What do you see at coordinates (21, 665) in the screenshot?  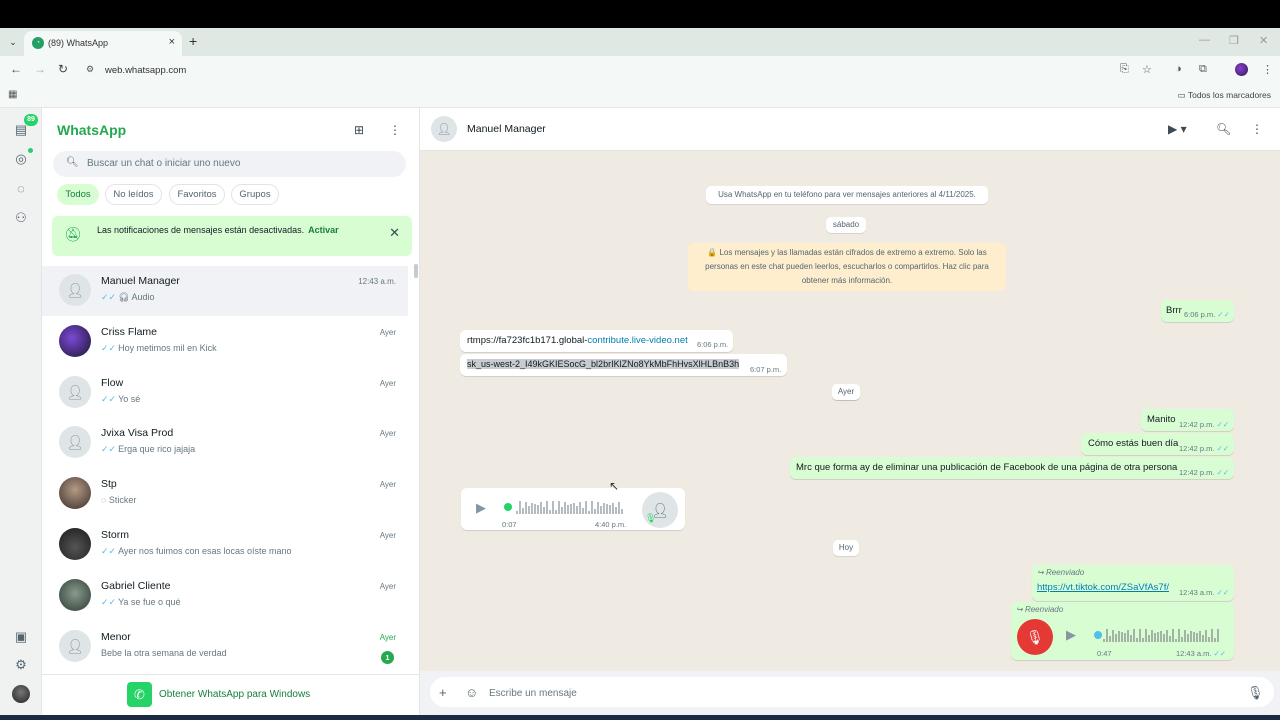 I see `settings-icon: ⚙` at bounding box center [21, 665].